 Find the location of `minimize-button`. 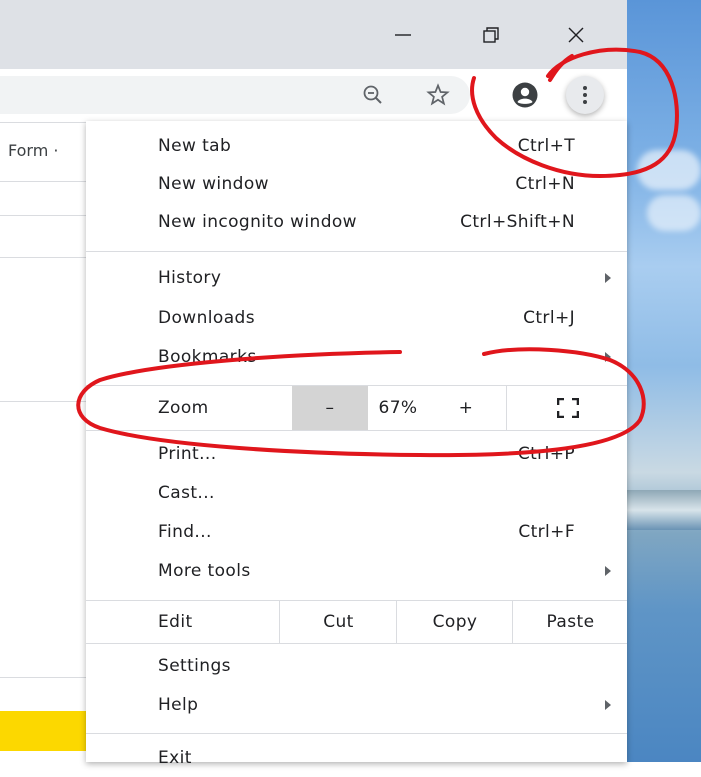

minimize-button is located at coordinates (403, 34).